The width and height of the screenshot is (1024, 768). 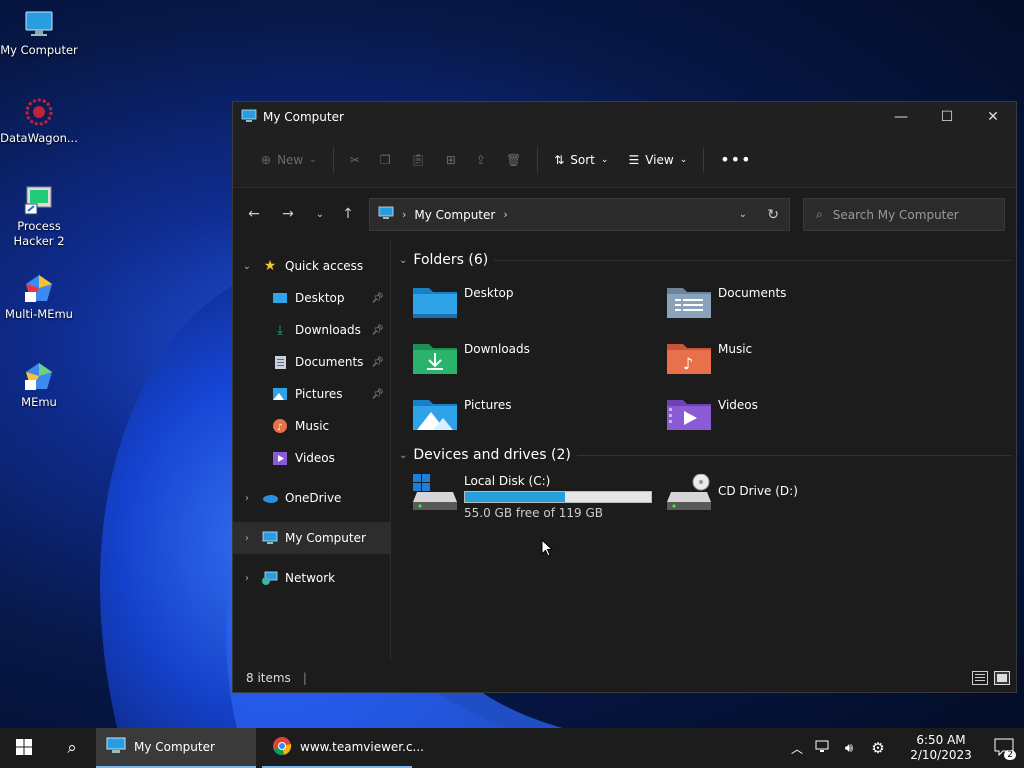 I want to click on view-button: ☰ View ⌄, so click(x=657, y=160).